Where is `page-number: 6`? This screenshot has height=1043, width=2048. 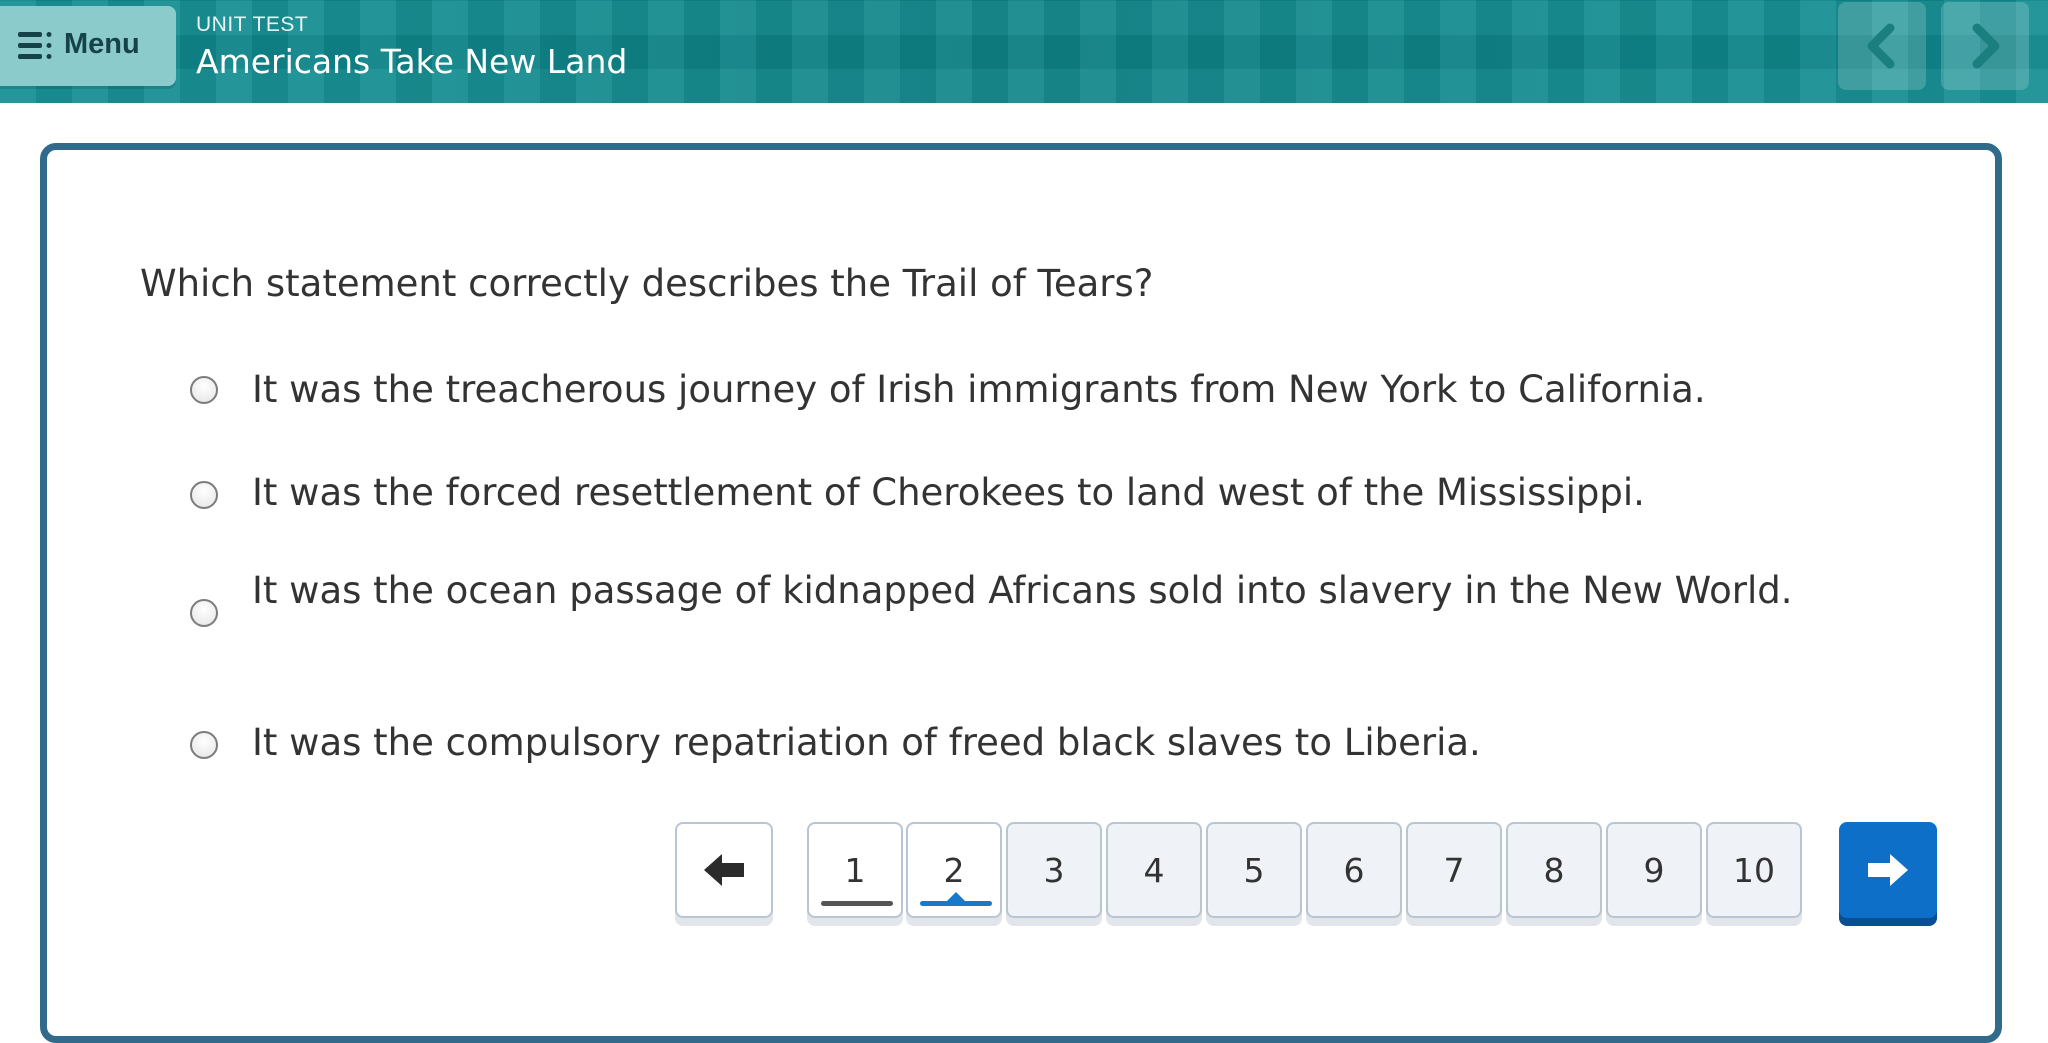
page-number: 6 is located at coordinates (1354, 870).